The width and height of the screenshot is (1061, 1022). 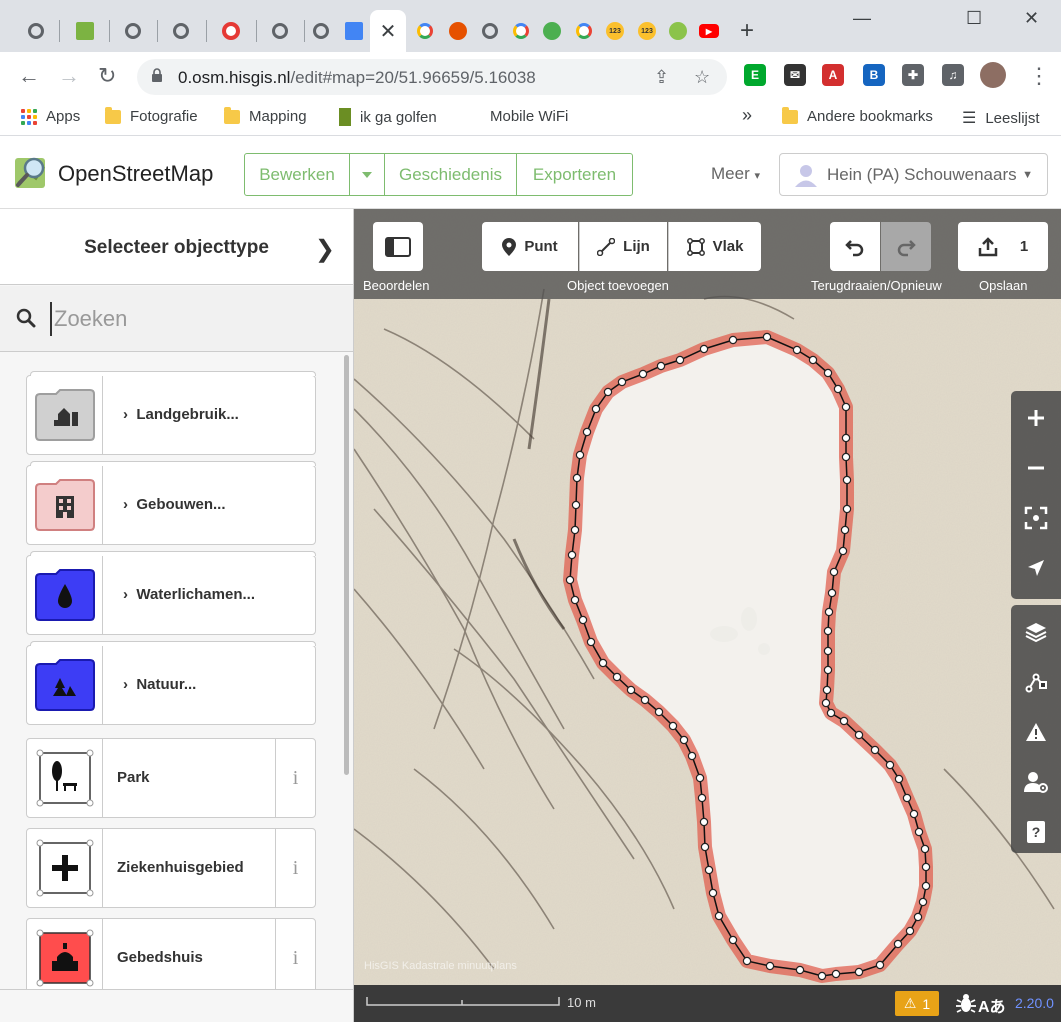 I want to click on imagery-attribution: HisGIS Kadastrale minuutplans, so click(x=440, y=966).